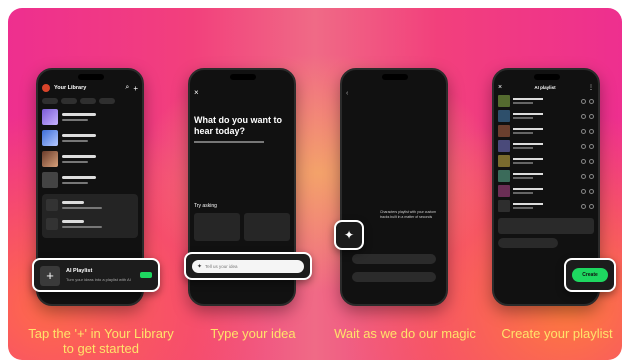  Describe the element at coordinates (135, 88) in the screenshot. I see `add-icon: +` at that location.